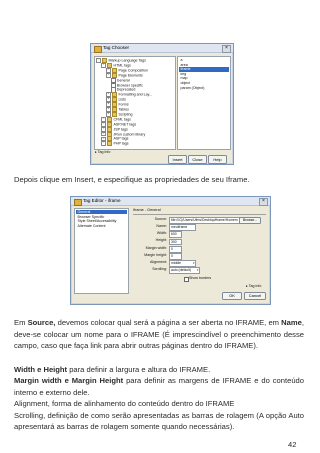  What do you see at coordinates (123, 90) in the screenshot?
I see `tree-item: Deprecated` at bounding box center [123, 90].